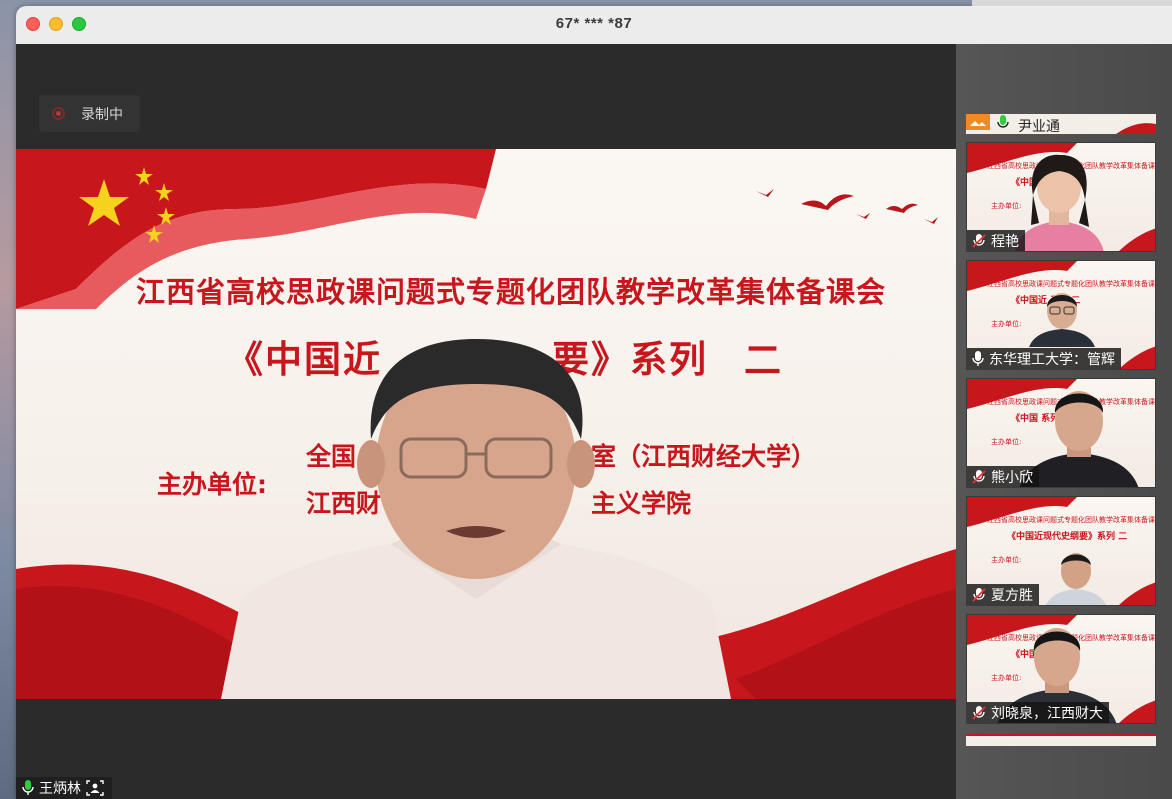  I want to click on participant-label: 熊小欣, so click(1003, 476).